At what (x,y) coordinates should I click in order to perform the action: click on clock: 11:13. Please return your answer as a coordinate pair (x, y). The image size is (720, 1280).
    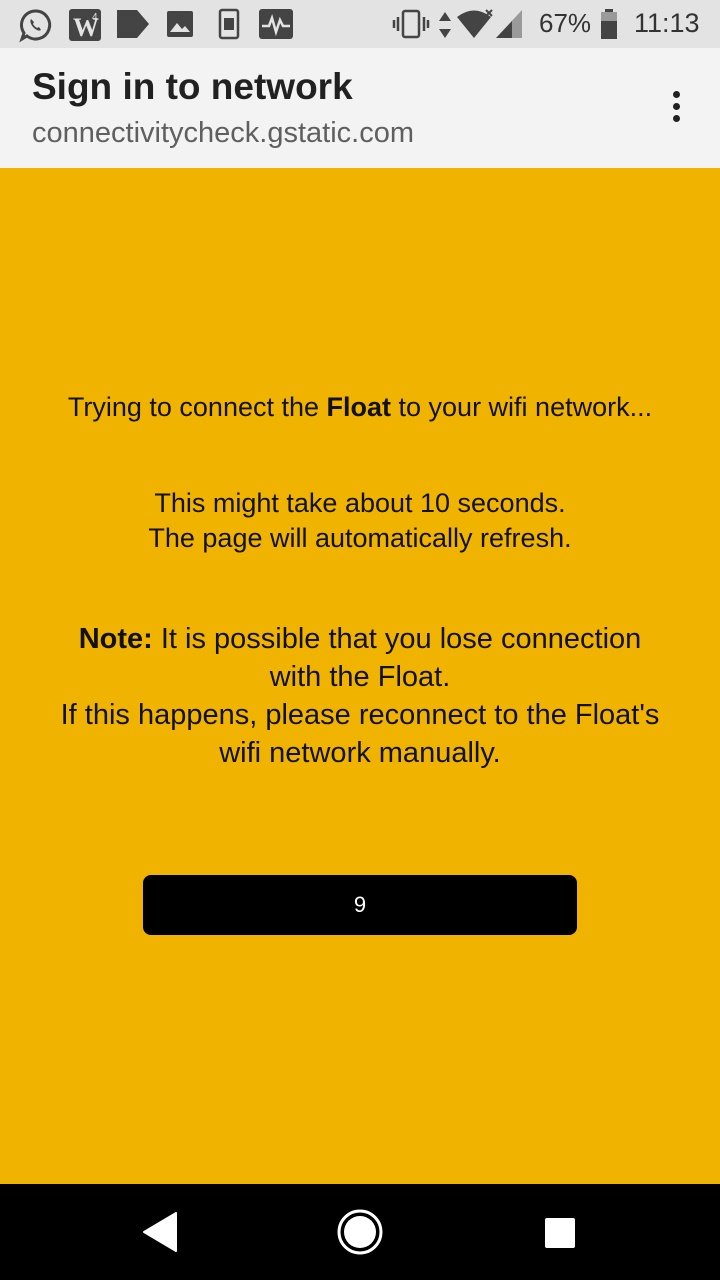
    Looking at the image, I should click on (667, 23).